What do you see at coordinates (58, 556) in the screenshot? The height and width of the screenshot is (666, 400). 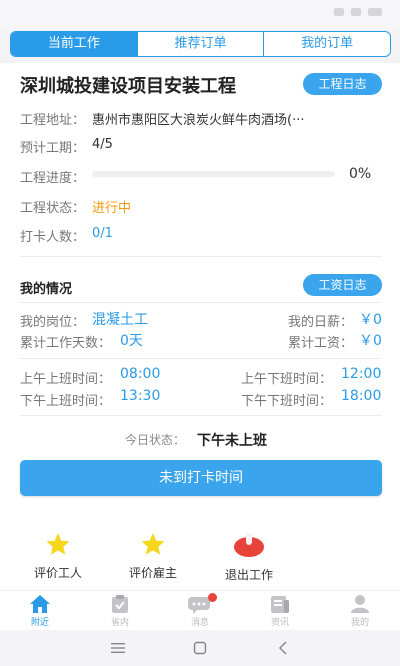 I see `rate-worker-action: 评价工人` at bounding box center [58, 556].